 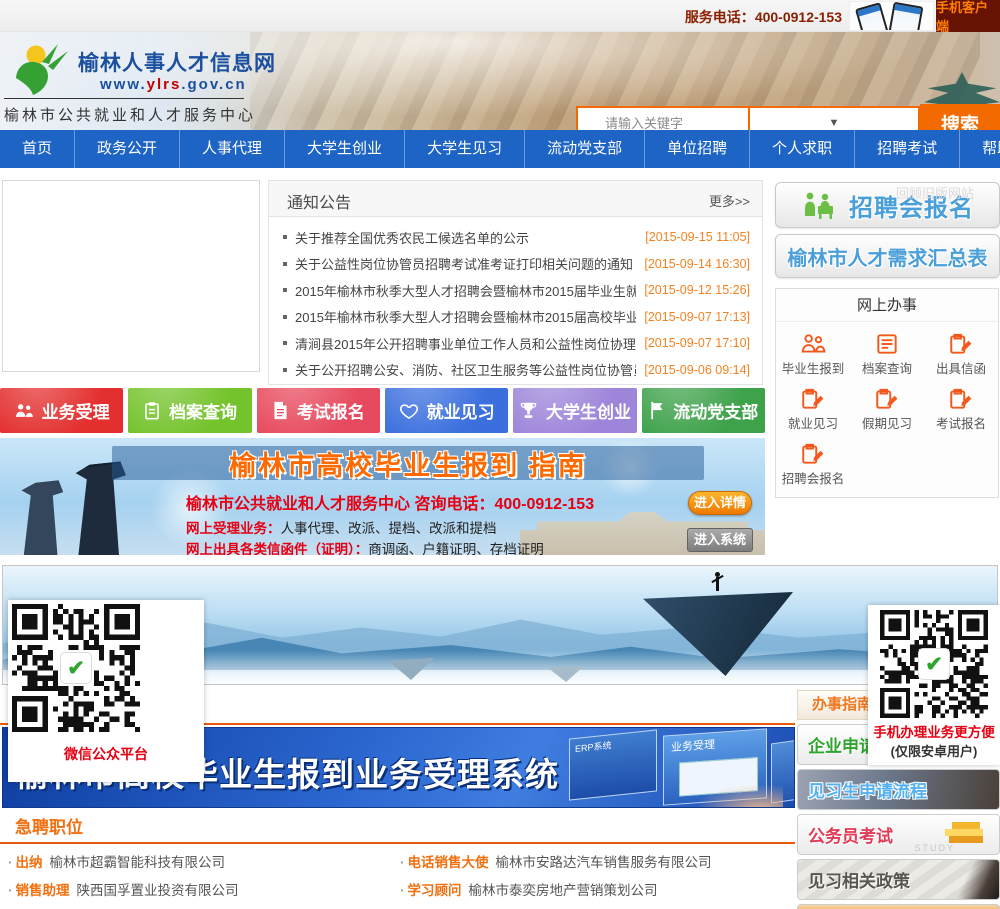 What do you see at coordinates (697, 237) in the screenshot?
I see `notice-date: [2015-09-15 11:05]` at bounding box center [697, 237].